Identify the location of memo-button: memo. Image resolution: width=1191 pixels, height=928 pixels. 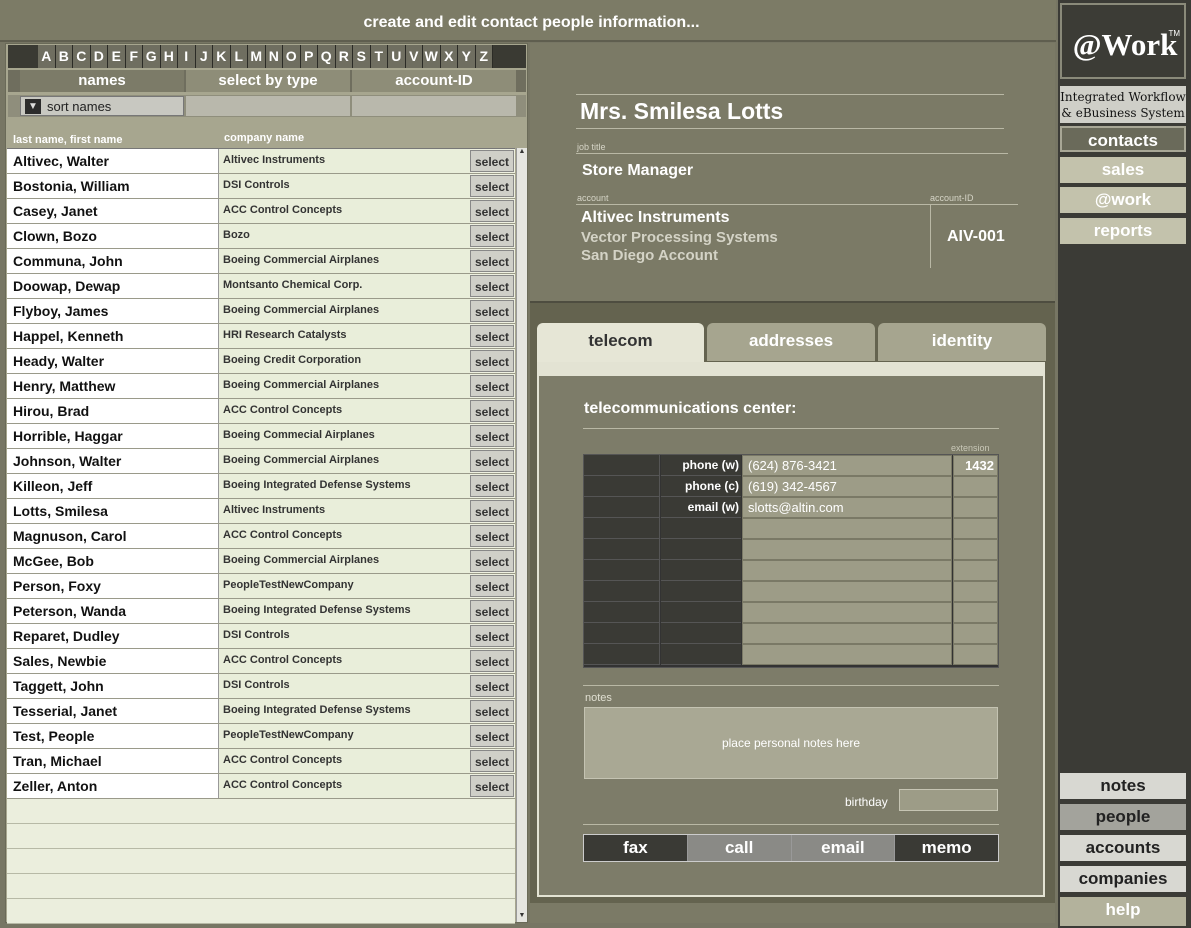
(946, 848).